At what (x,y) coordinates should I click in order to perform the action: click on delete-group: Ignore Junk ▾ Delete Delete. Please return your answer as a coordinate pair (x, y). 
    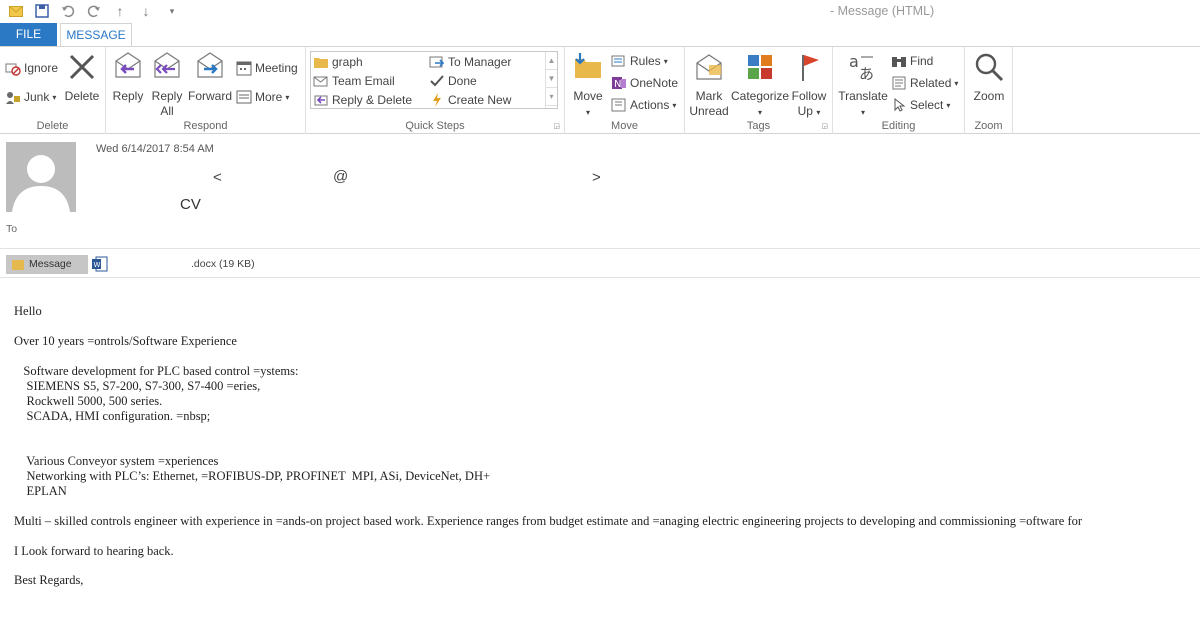
    Looking at the image, I should click on (53, 90).